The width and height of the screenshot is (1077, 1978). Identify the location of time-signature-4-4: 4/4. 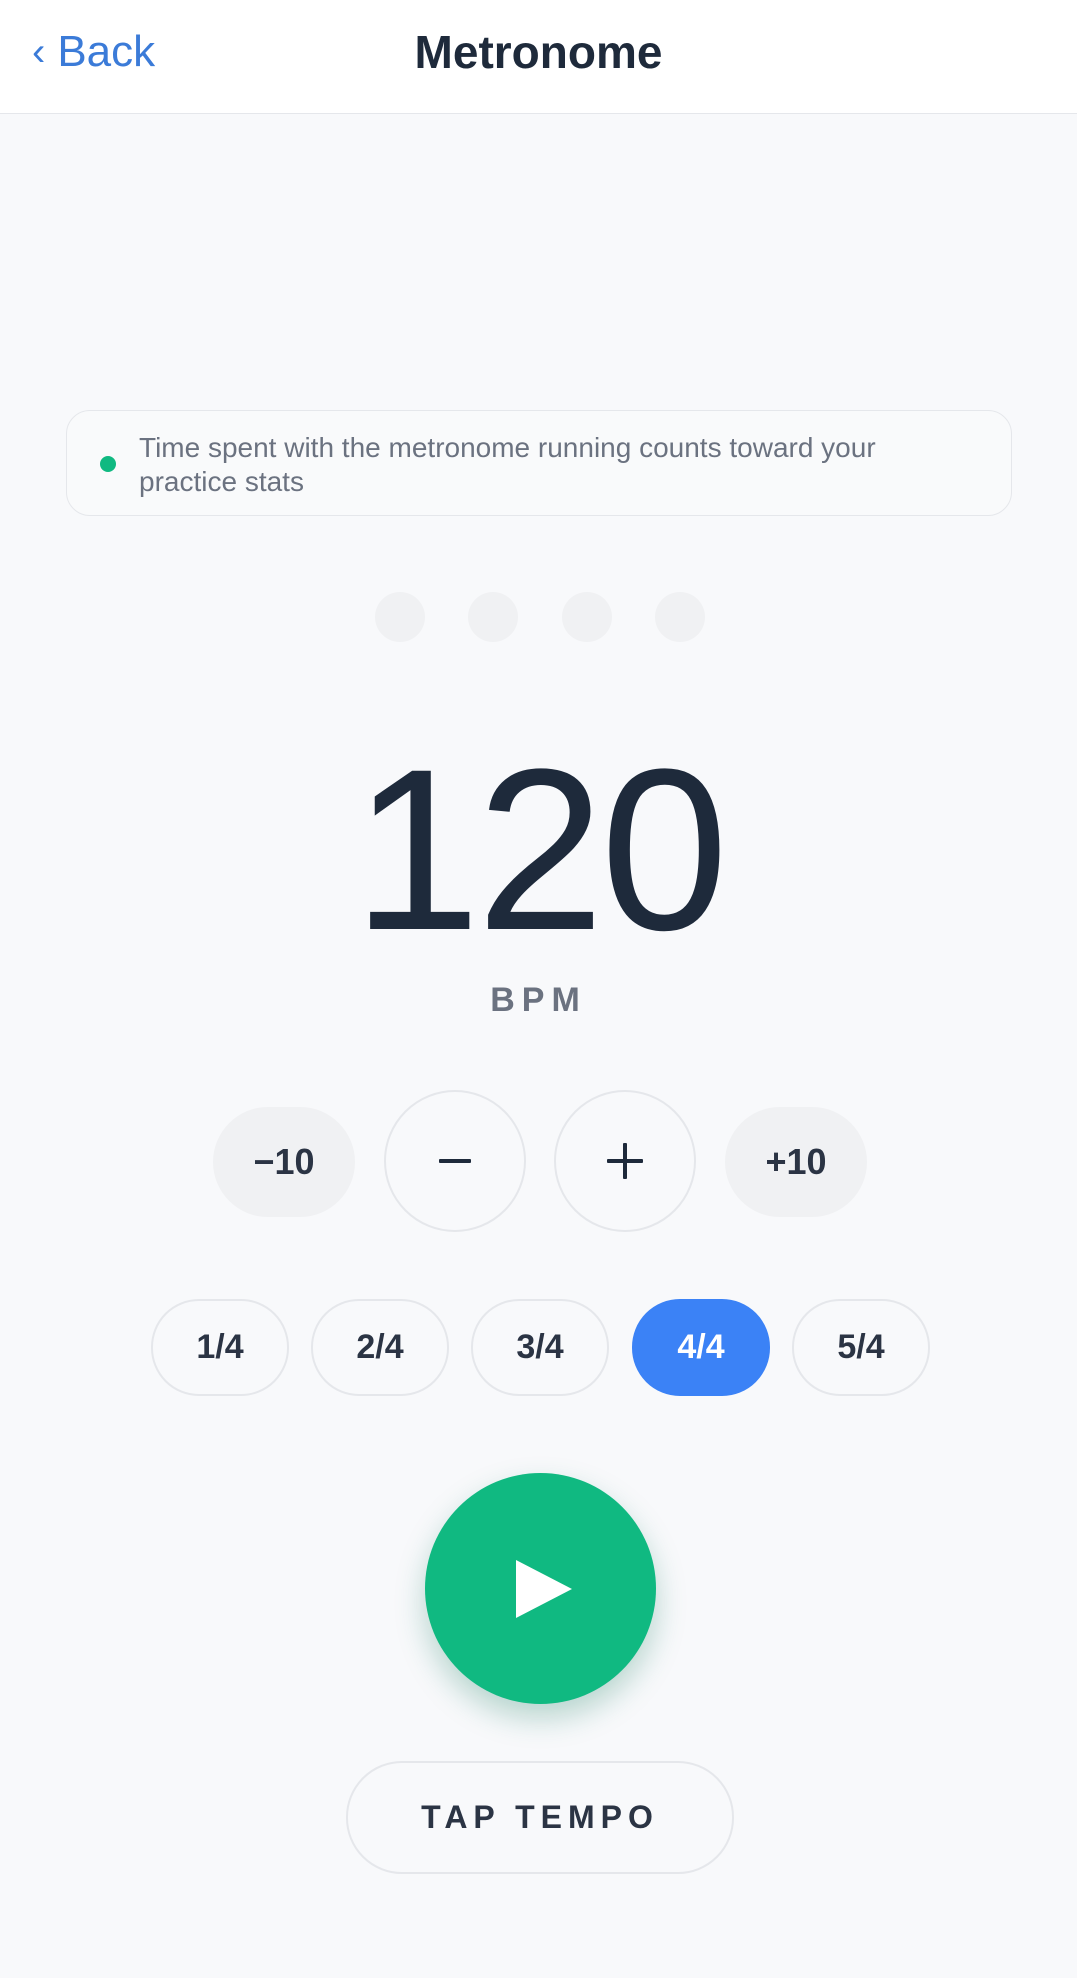
(701, 1347).